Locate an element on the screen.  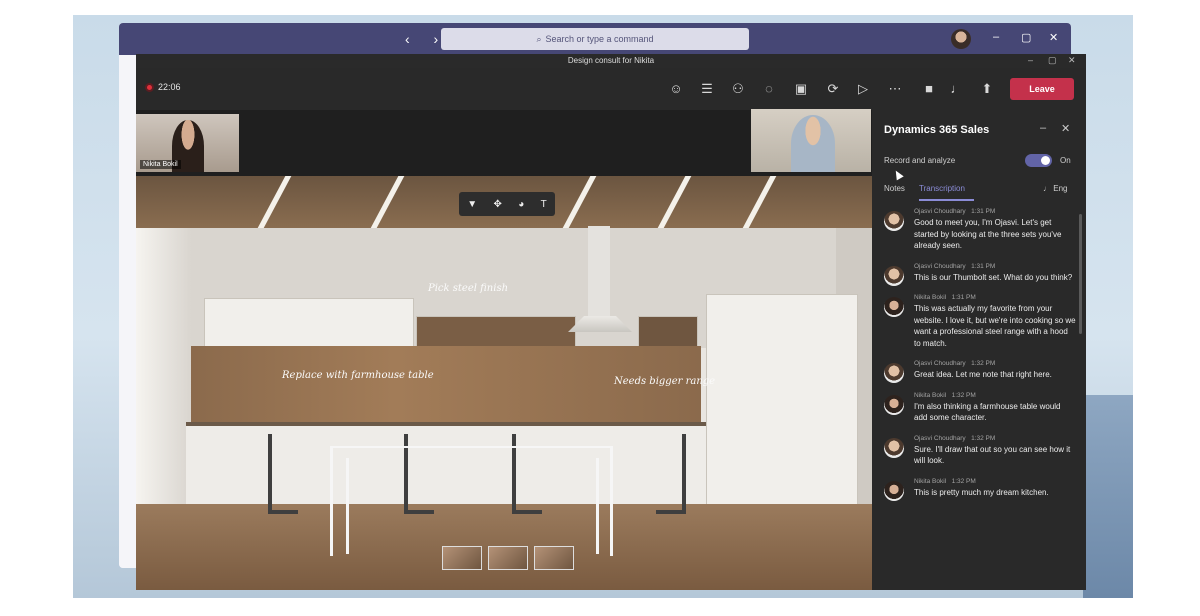
mic-icon: ♩ is located at coordinates (957, 89).